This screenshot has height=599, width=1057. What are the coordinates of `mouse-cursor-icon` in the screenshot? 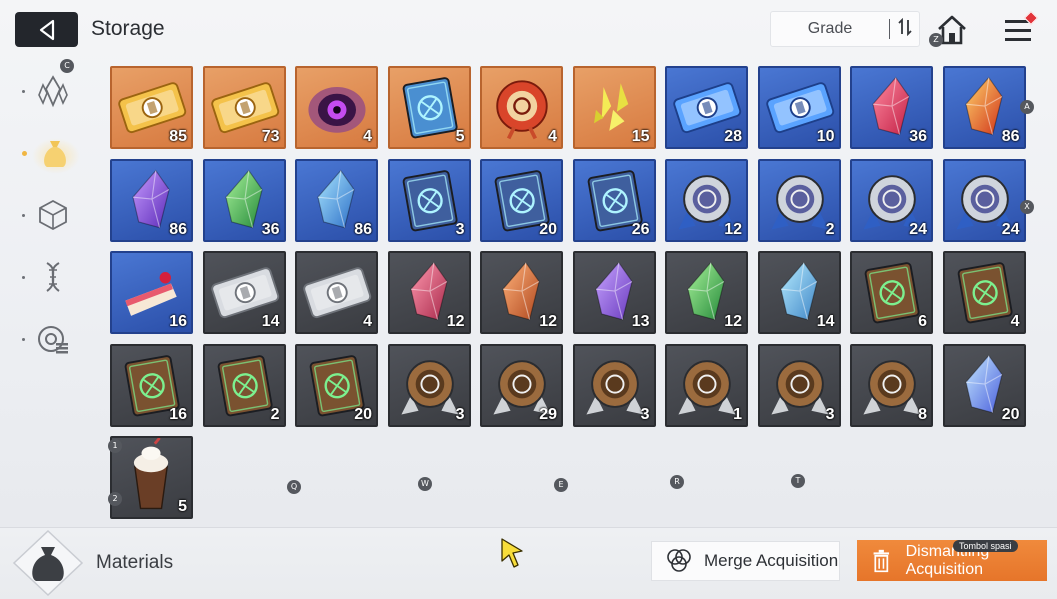 It's located at (512, 553).